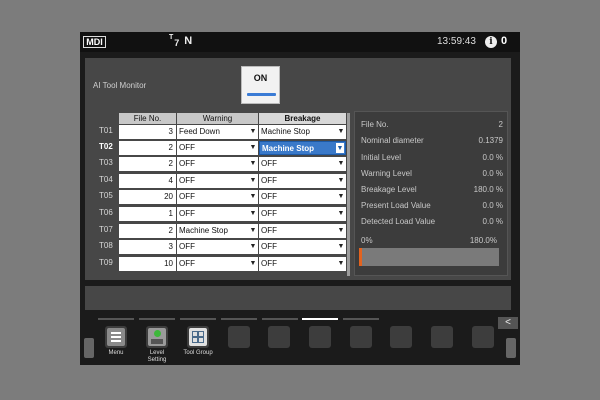 Image resolution: width=600 pixels, height=400 pixels. I want to click on current-tool-indicator: T7 N, so click(180, 41).